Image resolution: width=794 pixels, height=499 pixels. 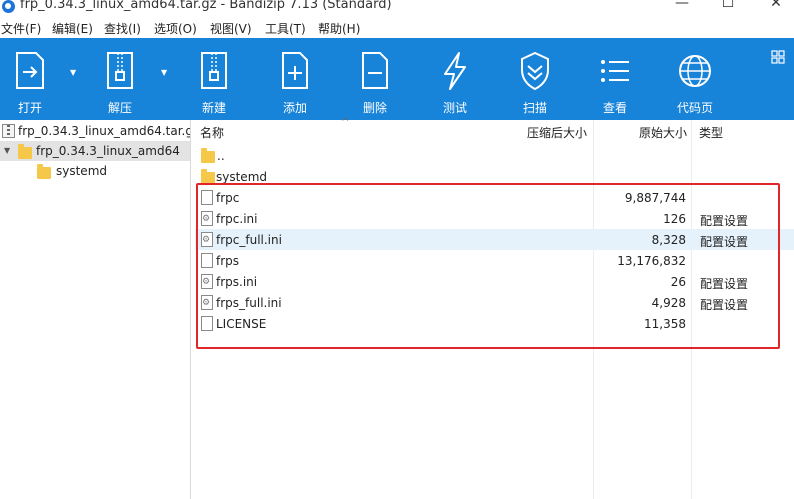 What do you see at coordinates (374, 108) in the screenshot?
I see `delete-label: 删除` at bounding box center [374, 108].